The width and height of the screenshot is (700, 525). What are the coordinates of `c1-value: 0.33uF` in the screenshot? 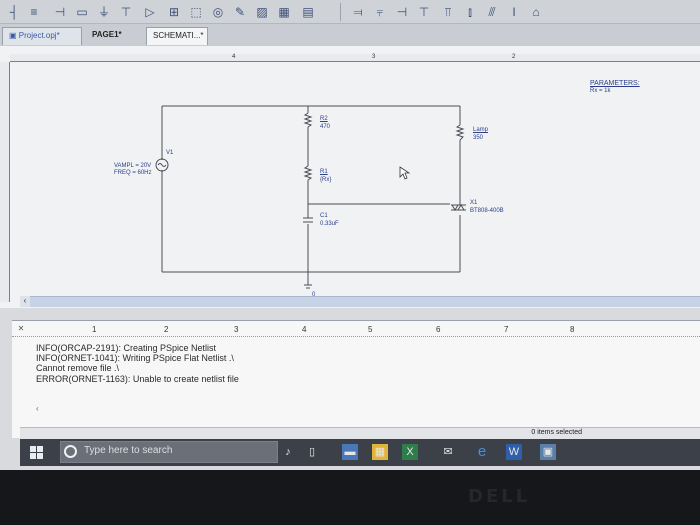 It's located at (329, 224).